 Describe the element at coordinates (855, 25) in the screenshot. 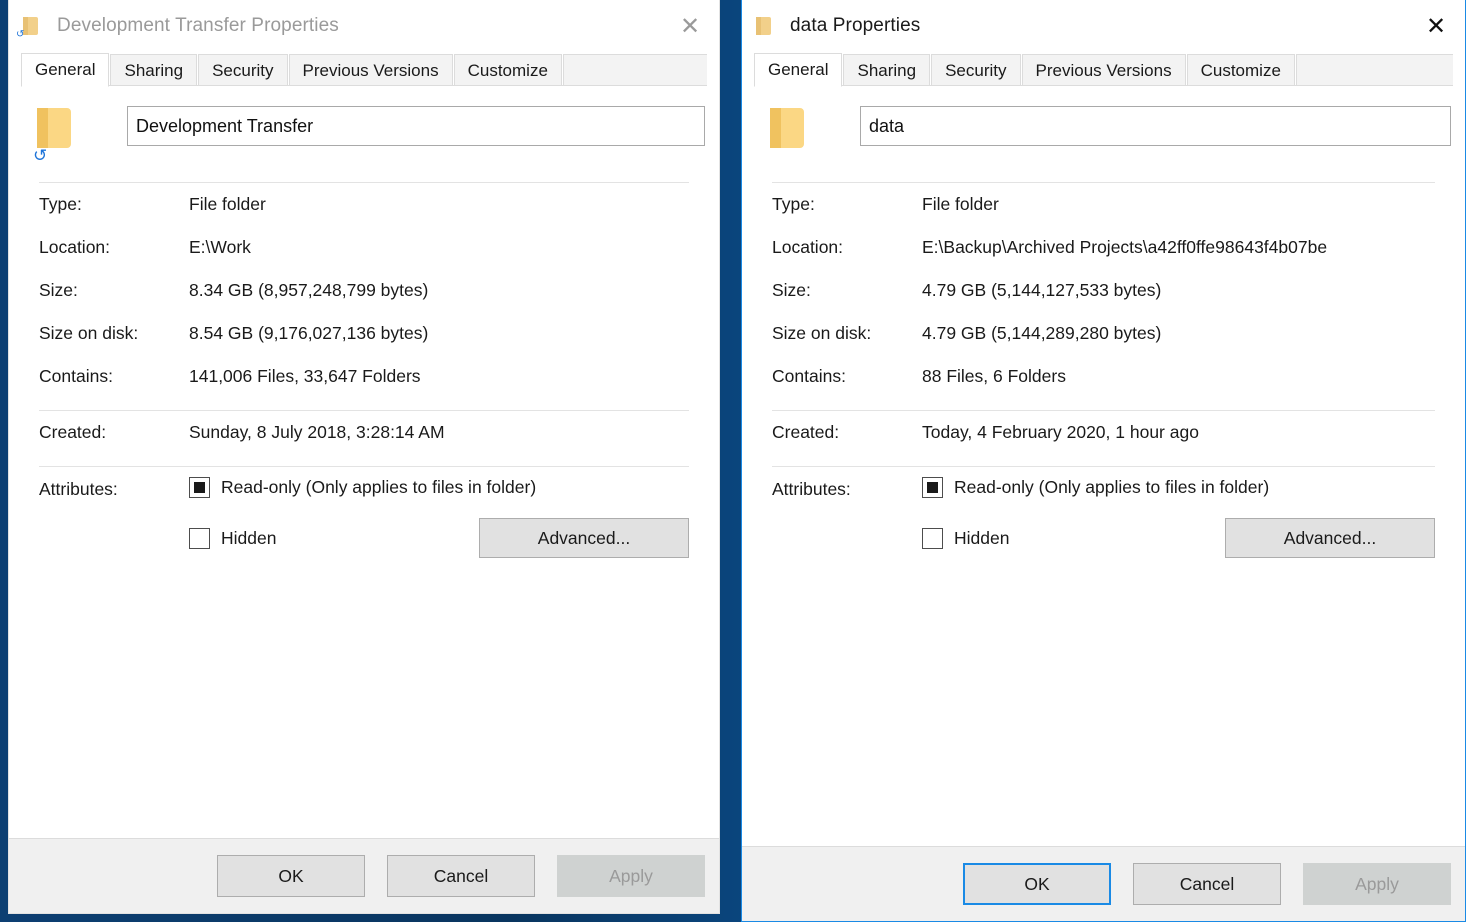

I see `window-title: data Properties` at that location.